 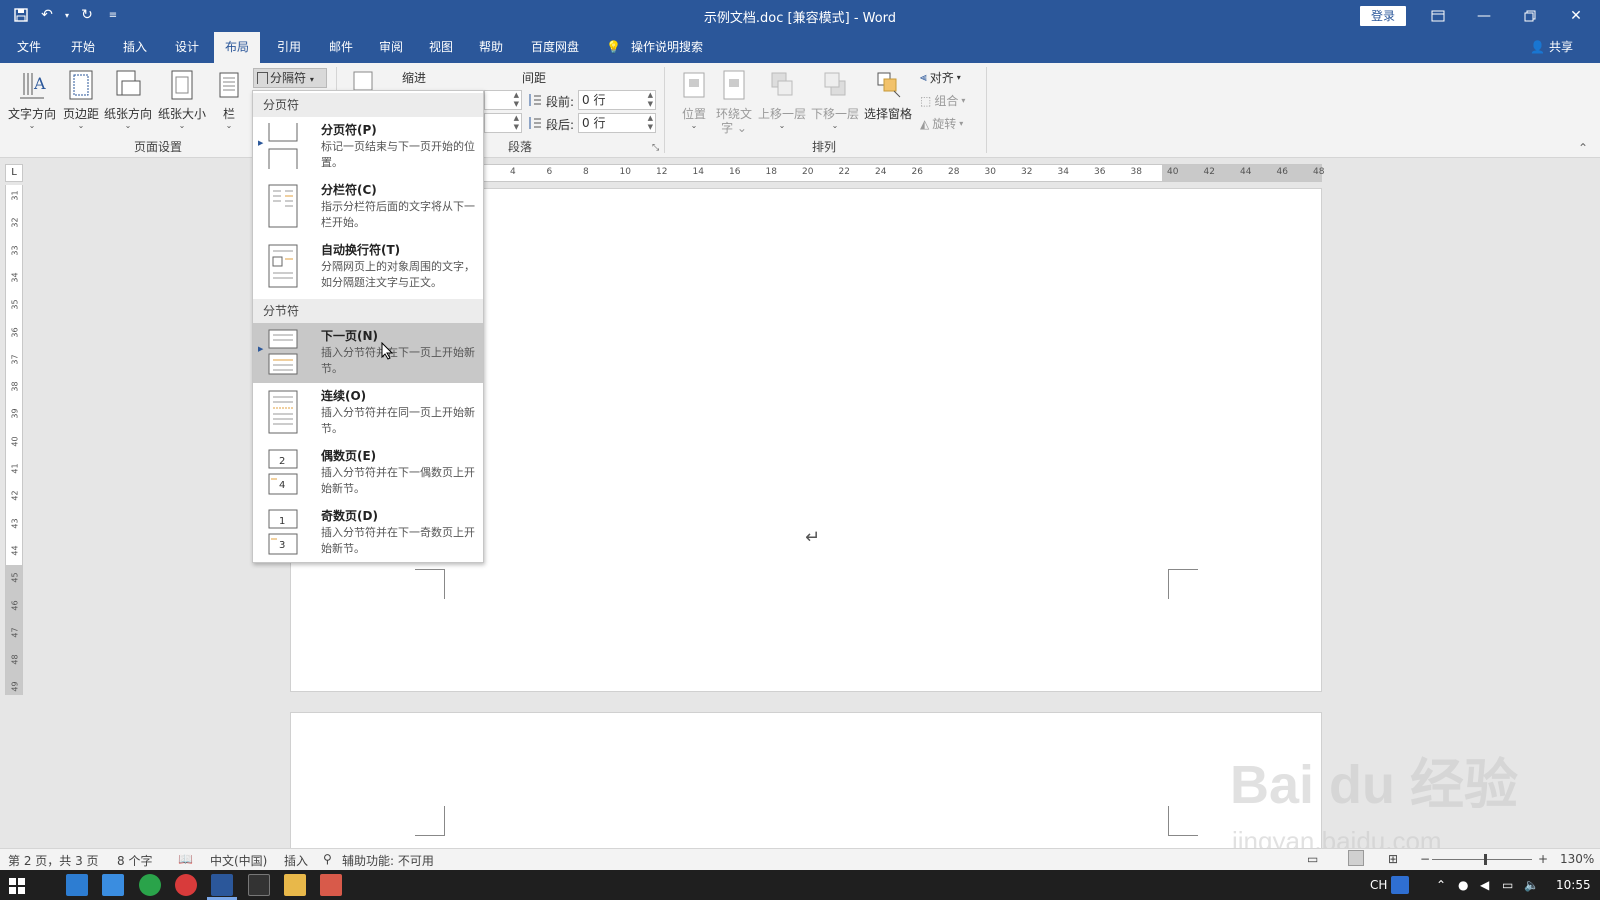 What do you see at coordinates (961, 123) in the screenshot?
I see `chevron-down-icon: ▾` at bounding box center [961, 123].